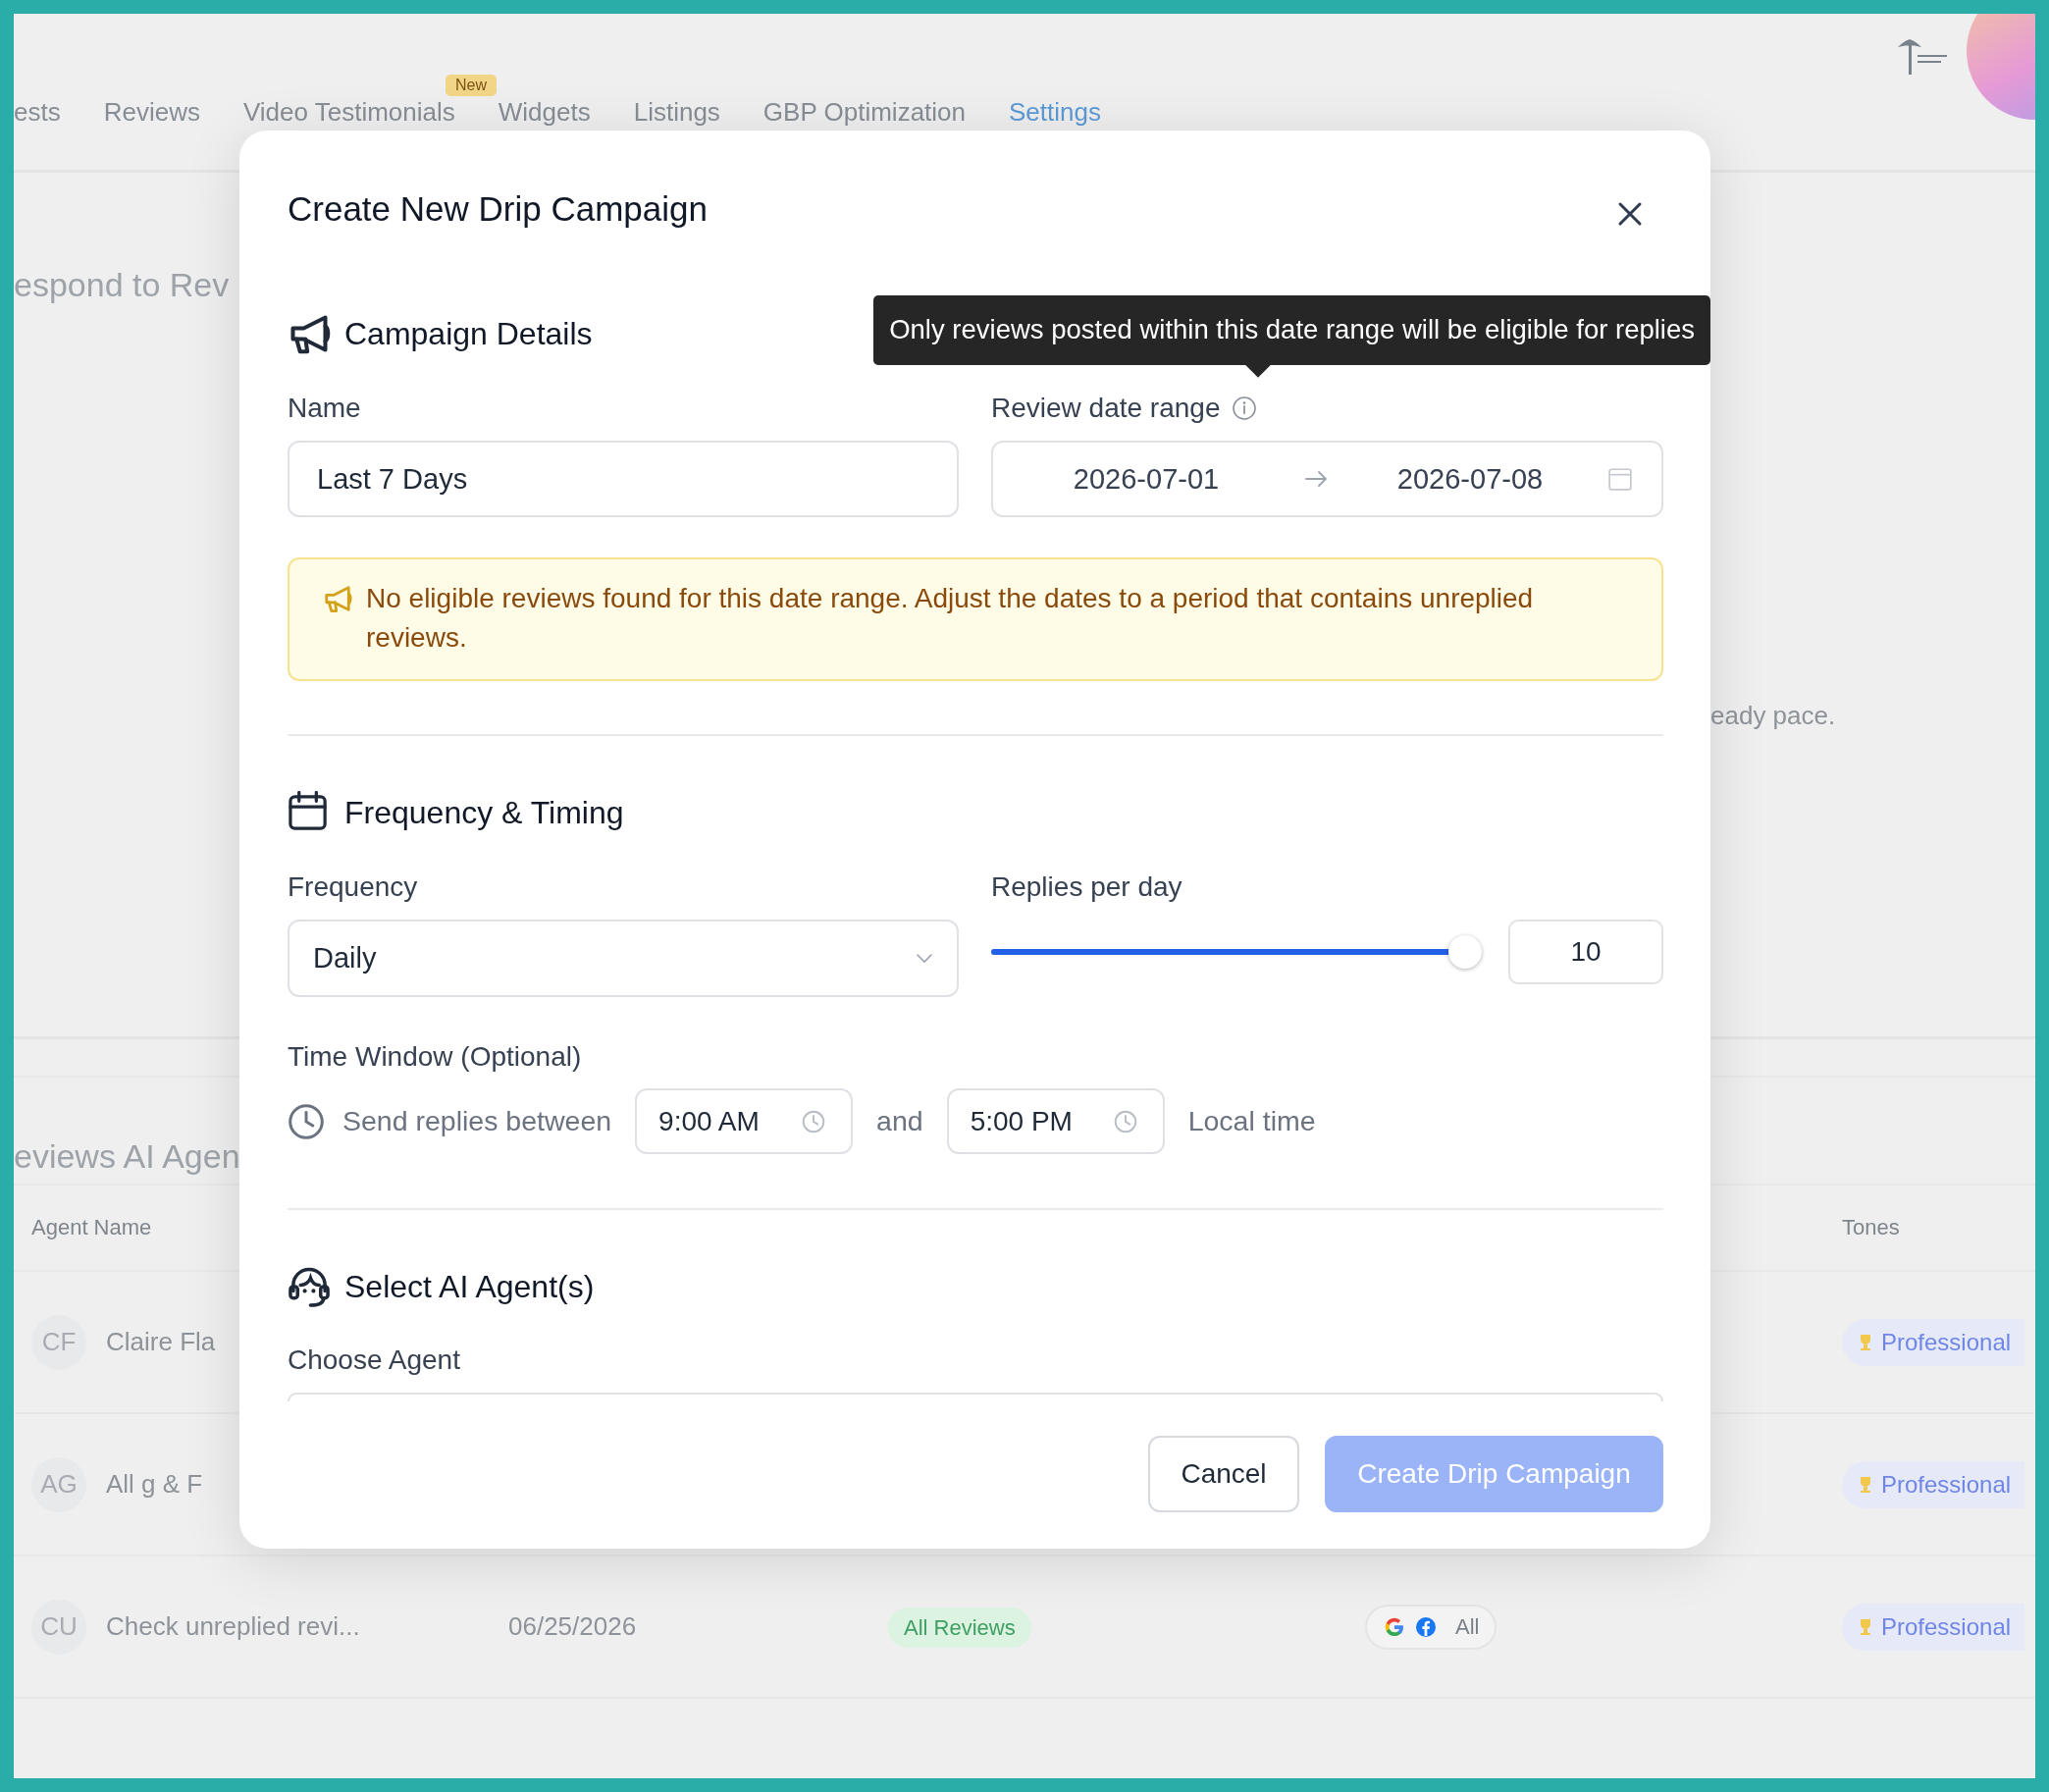 The height and width of the screenshot is (1792, 2049). What do you see at coordinates (161, 1342) in the screenshot?
I see `table-cell: Claire Fla` at bounding box center [161, 1342].